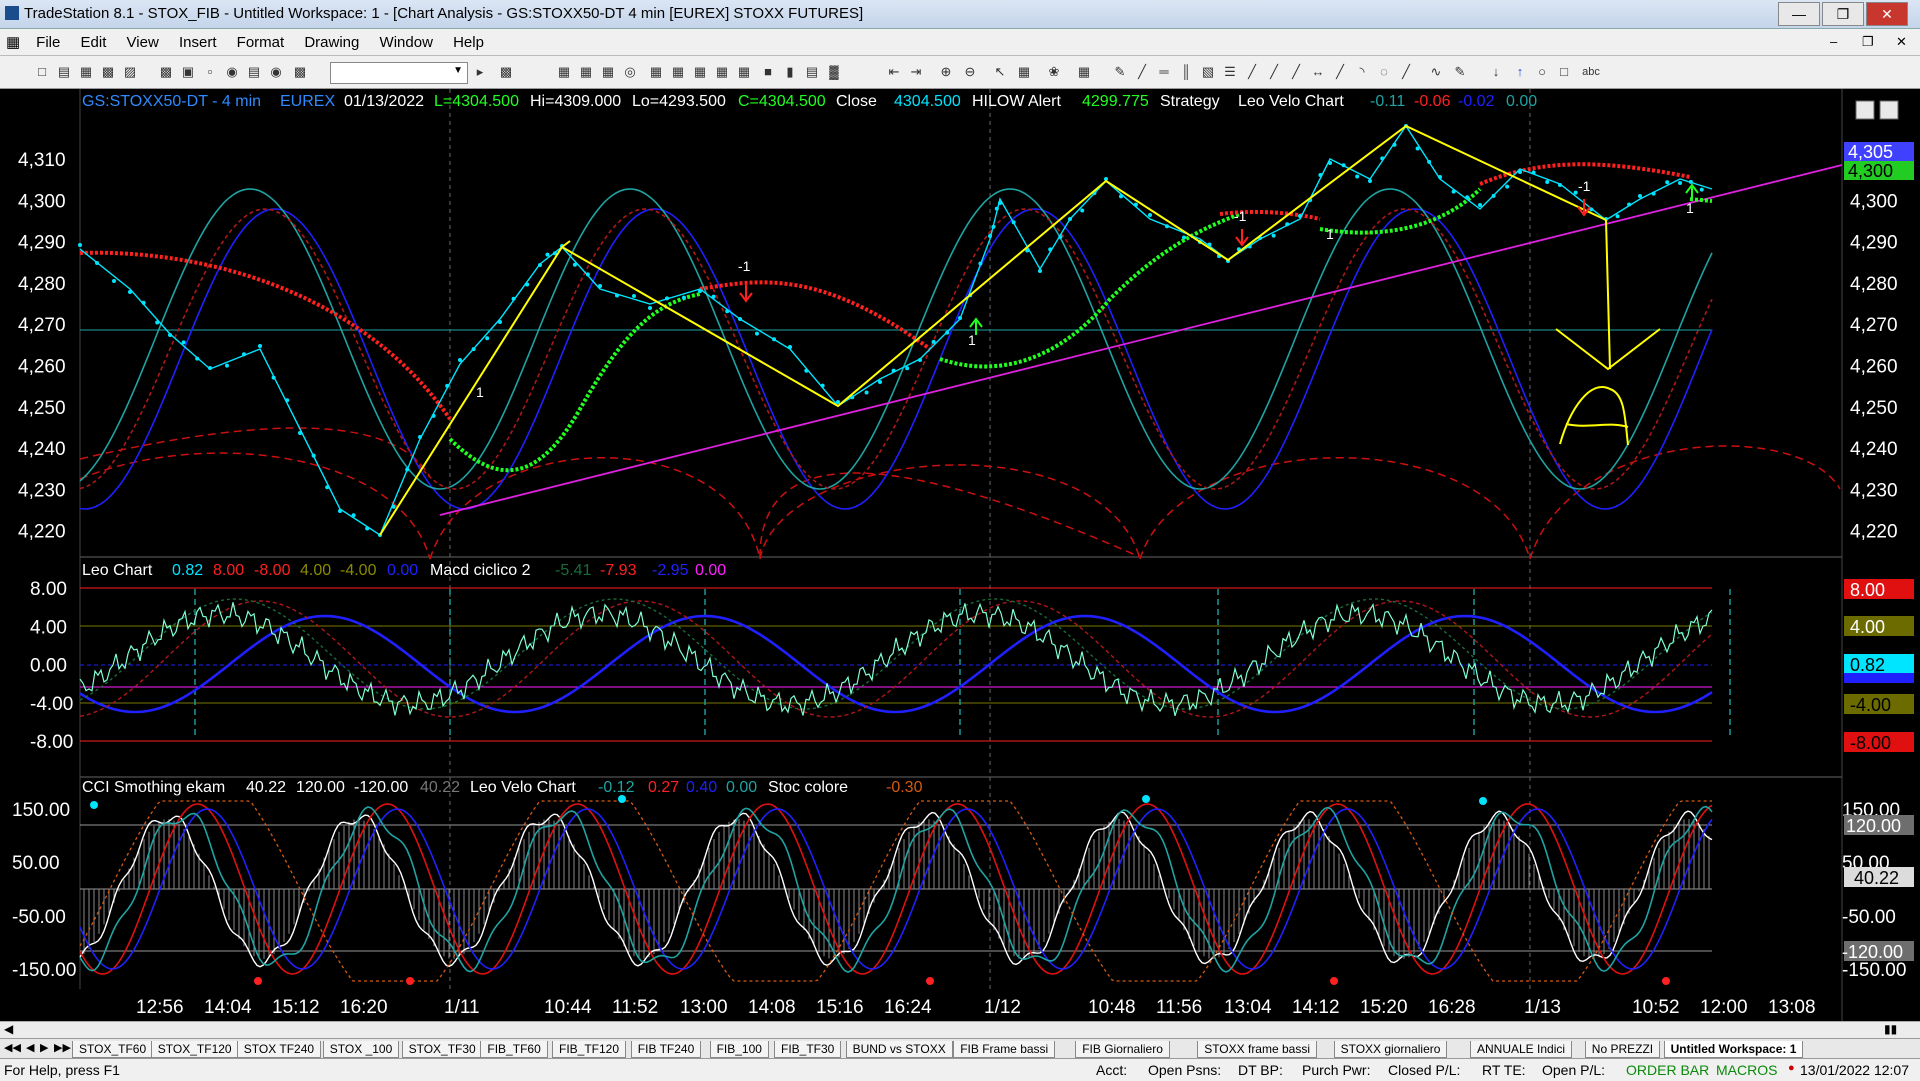  Describe the element at coordinates (108, 72) in the screenshot. I see `open-workspace-icon: ▩` at that location.